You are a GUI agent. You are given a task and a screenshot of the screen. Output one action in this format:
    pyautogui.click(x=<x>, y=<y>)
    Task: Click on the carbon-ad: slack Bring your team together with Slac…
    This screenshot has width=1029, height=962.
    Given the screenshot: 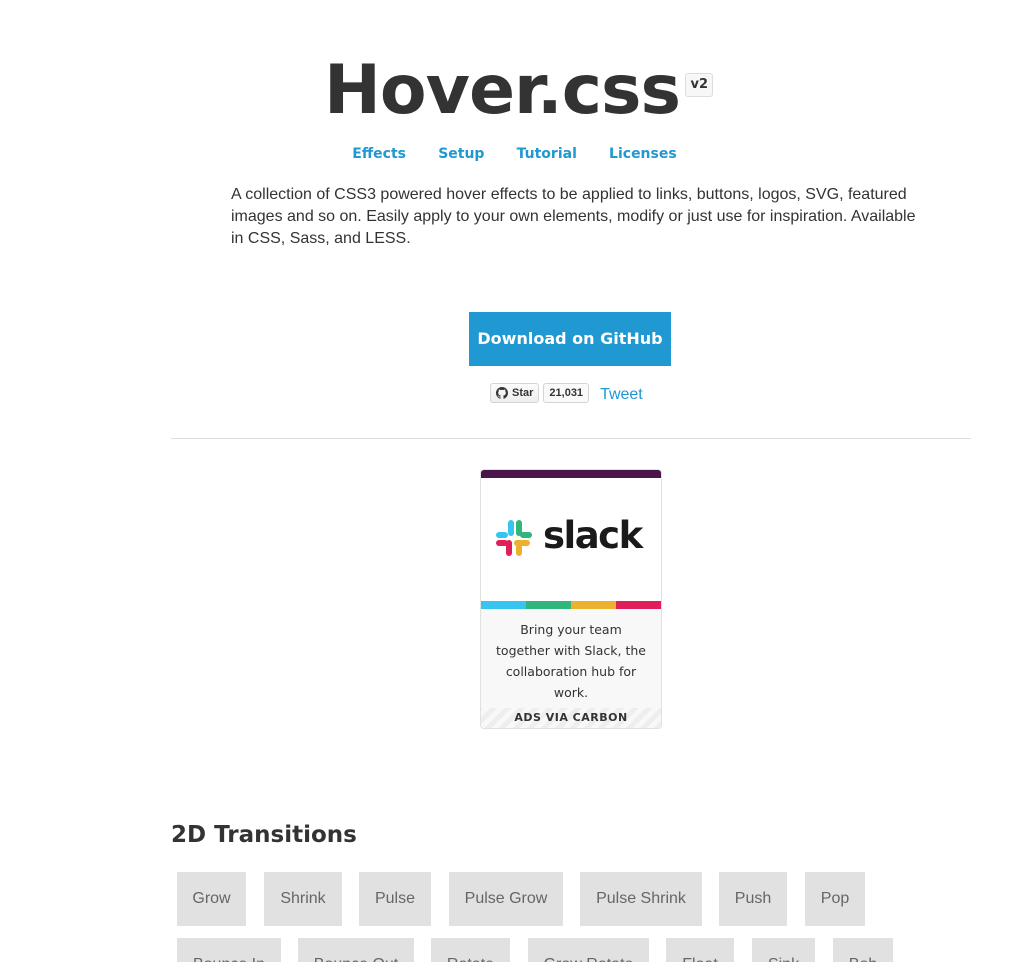 What is the action you would take?
    pyautogui.click(x=571, y=599)
    